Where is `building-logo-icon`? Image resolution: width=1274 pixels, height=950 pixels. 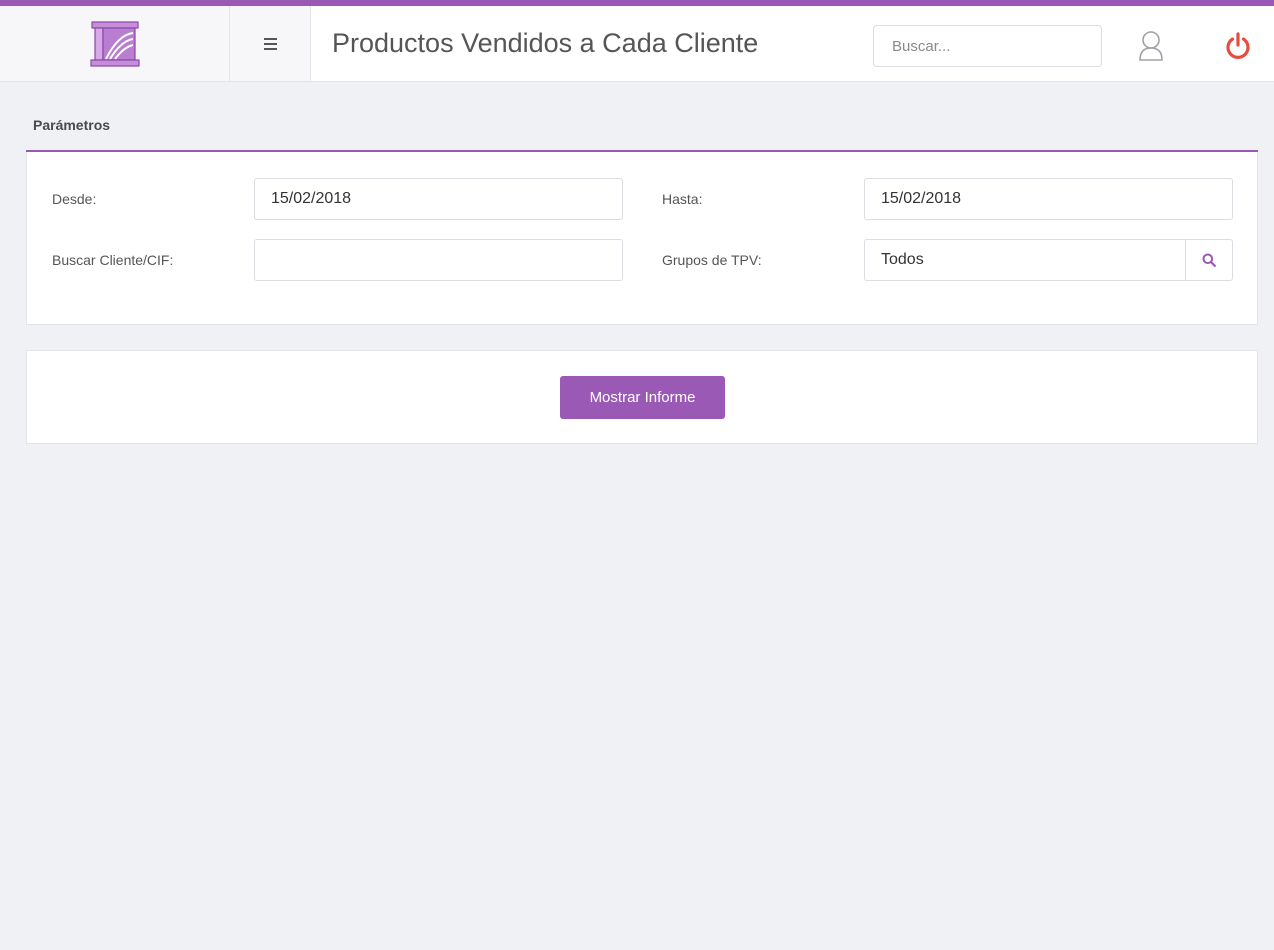 building-logo-icon is located at coordinates (114, 43).